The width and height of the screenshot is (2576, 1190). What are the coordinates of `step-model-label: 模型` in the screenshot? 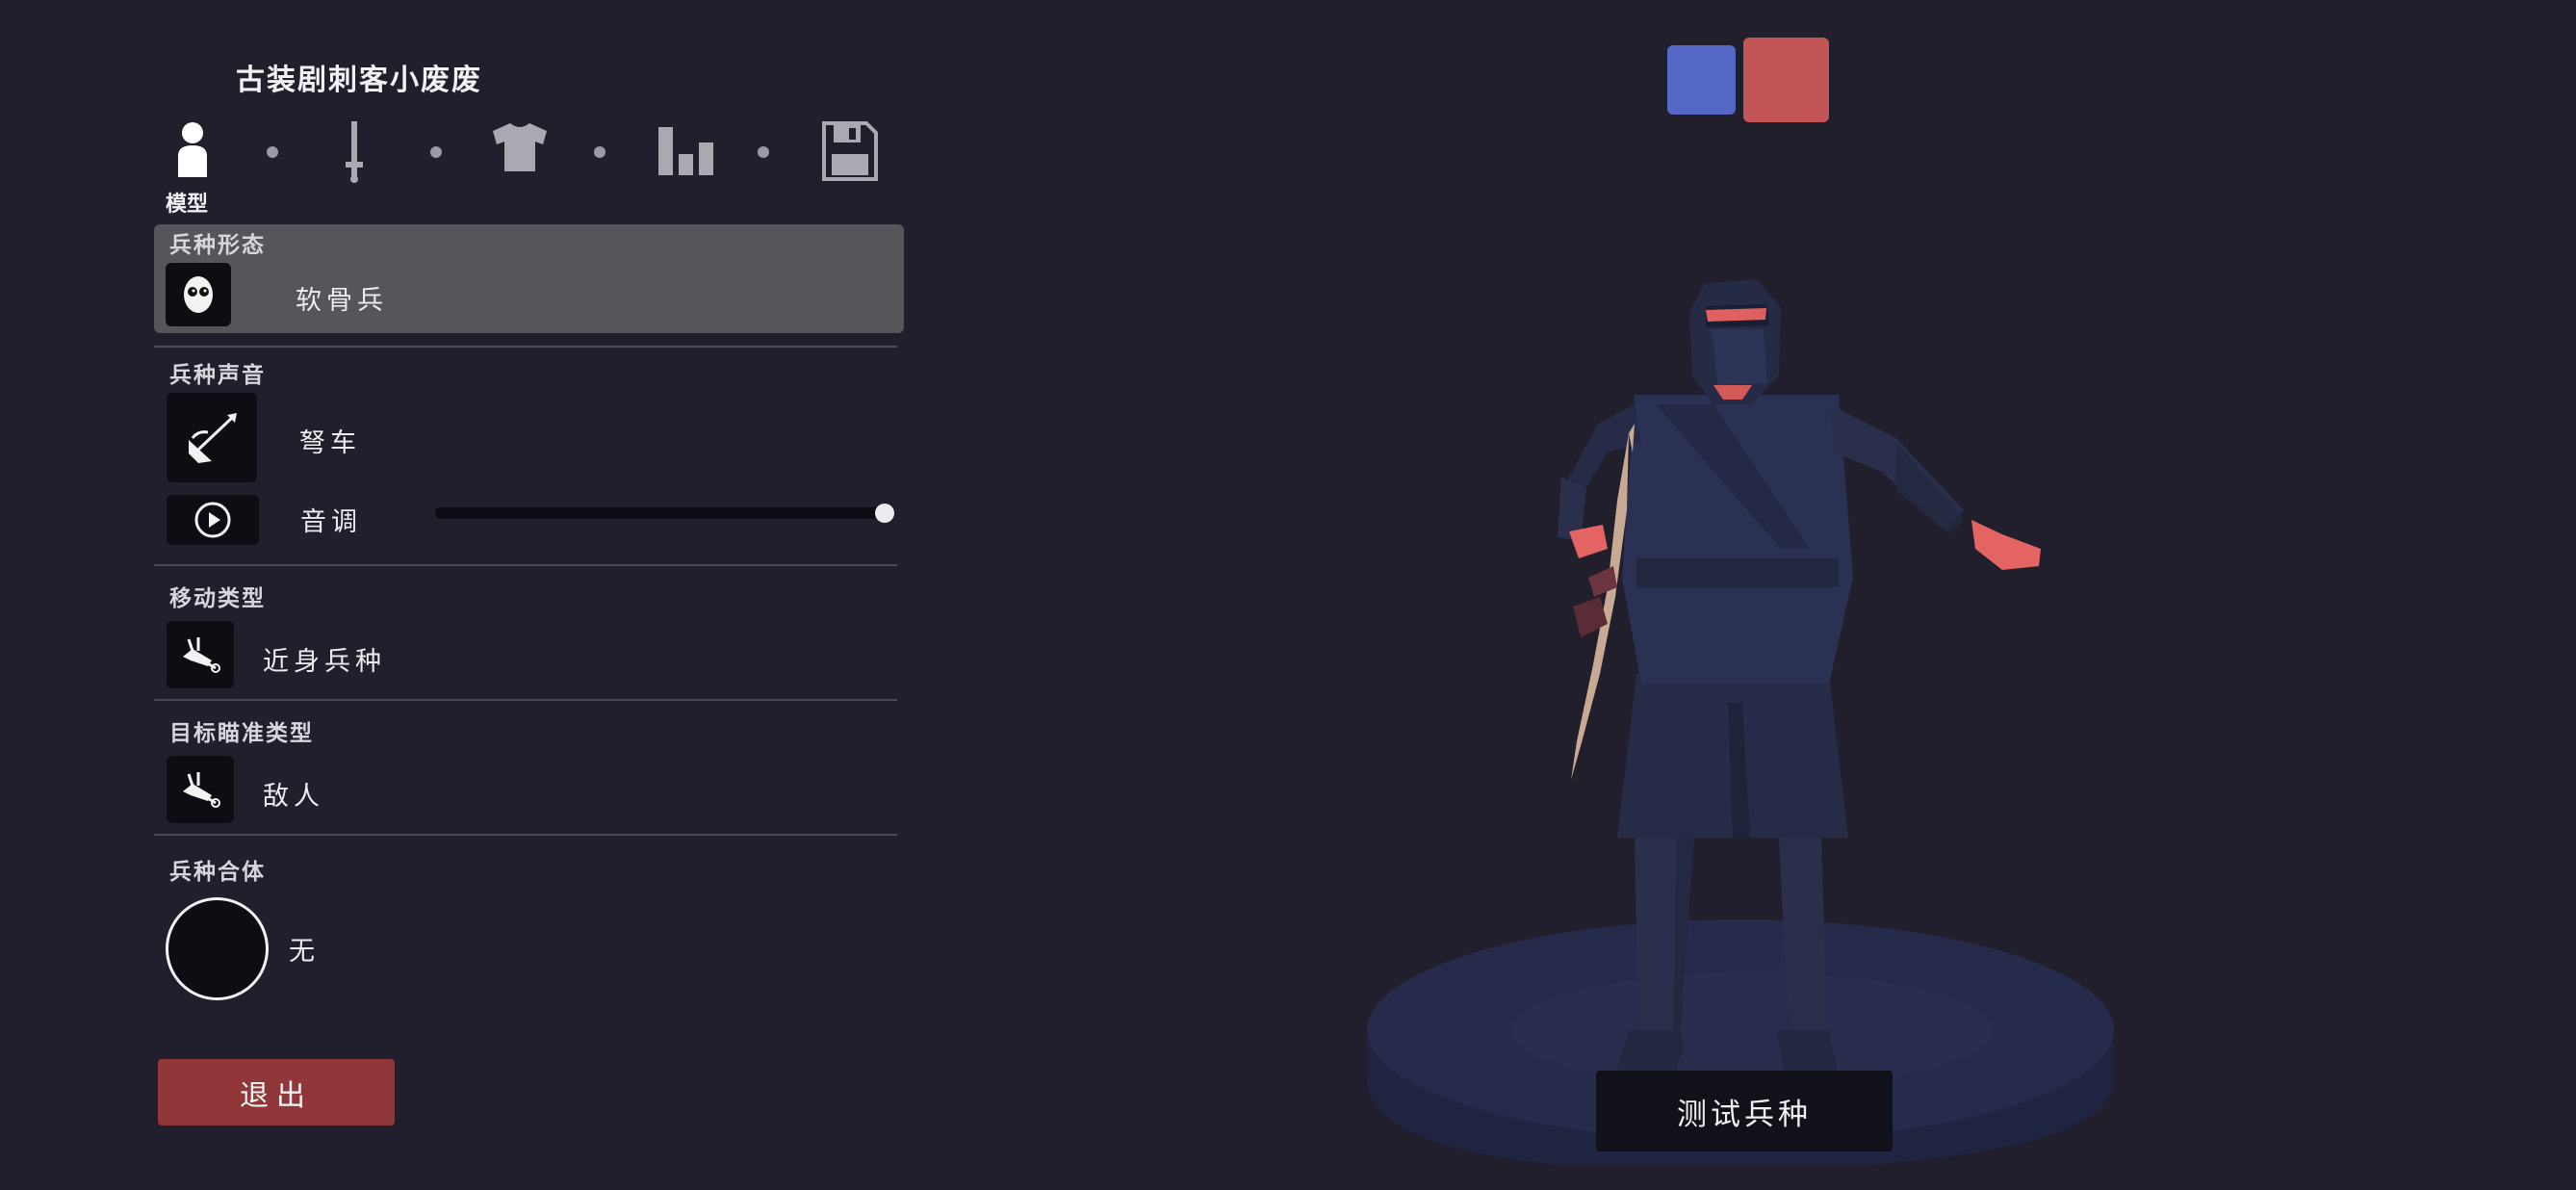 It's located at (188, 205).